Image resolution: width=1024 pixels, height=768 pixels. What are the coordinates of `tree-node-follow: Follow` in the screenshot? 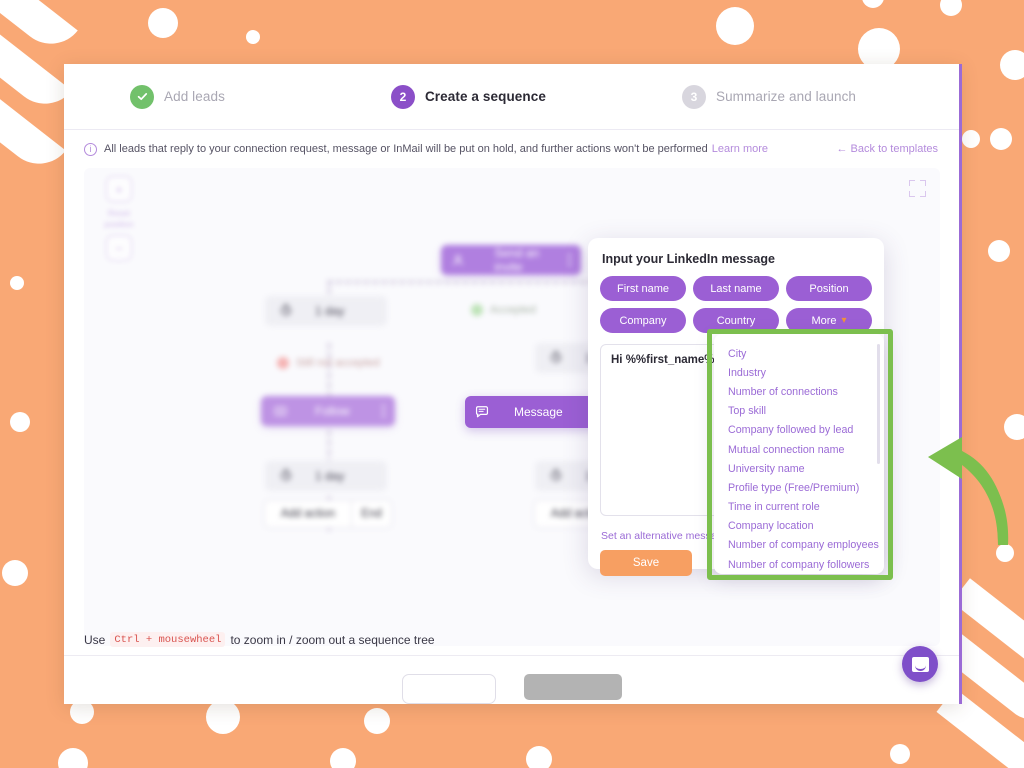 It's located at (328, 411).